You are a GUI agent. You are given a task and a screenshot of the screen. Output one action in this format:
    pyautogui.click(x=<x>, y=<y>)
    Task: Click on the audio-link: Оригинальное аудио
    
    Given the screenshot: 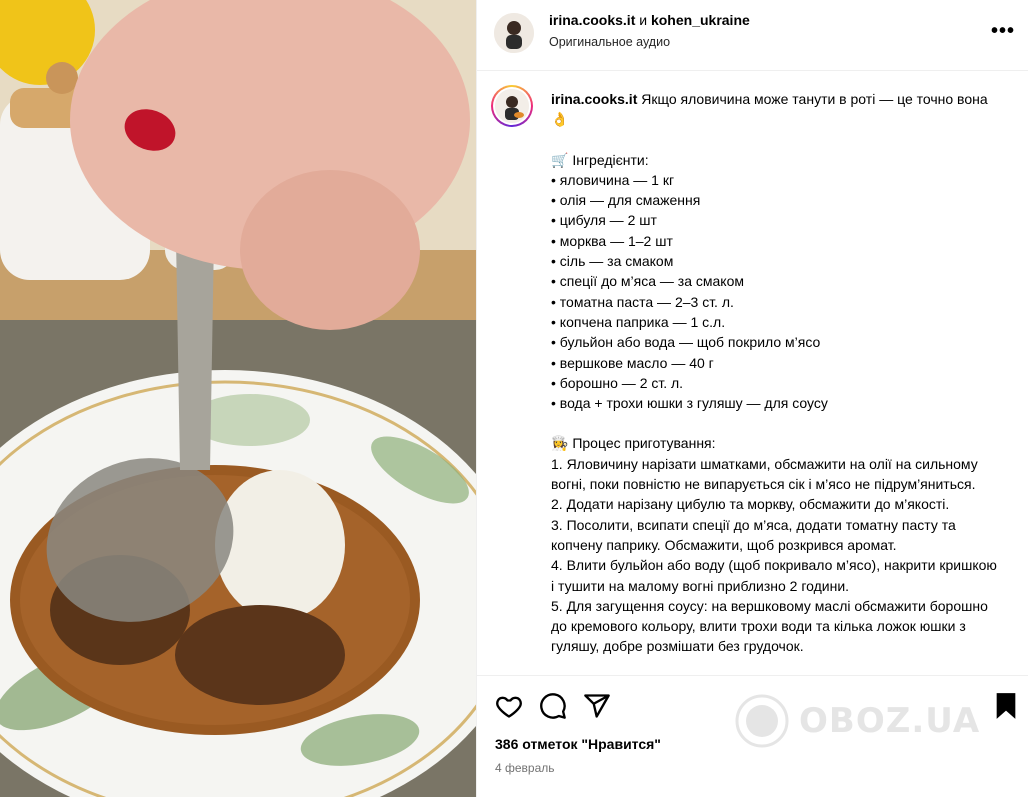 What is the action you would take?
    pyautogui.click(x=609, y=42)
    